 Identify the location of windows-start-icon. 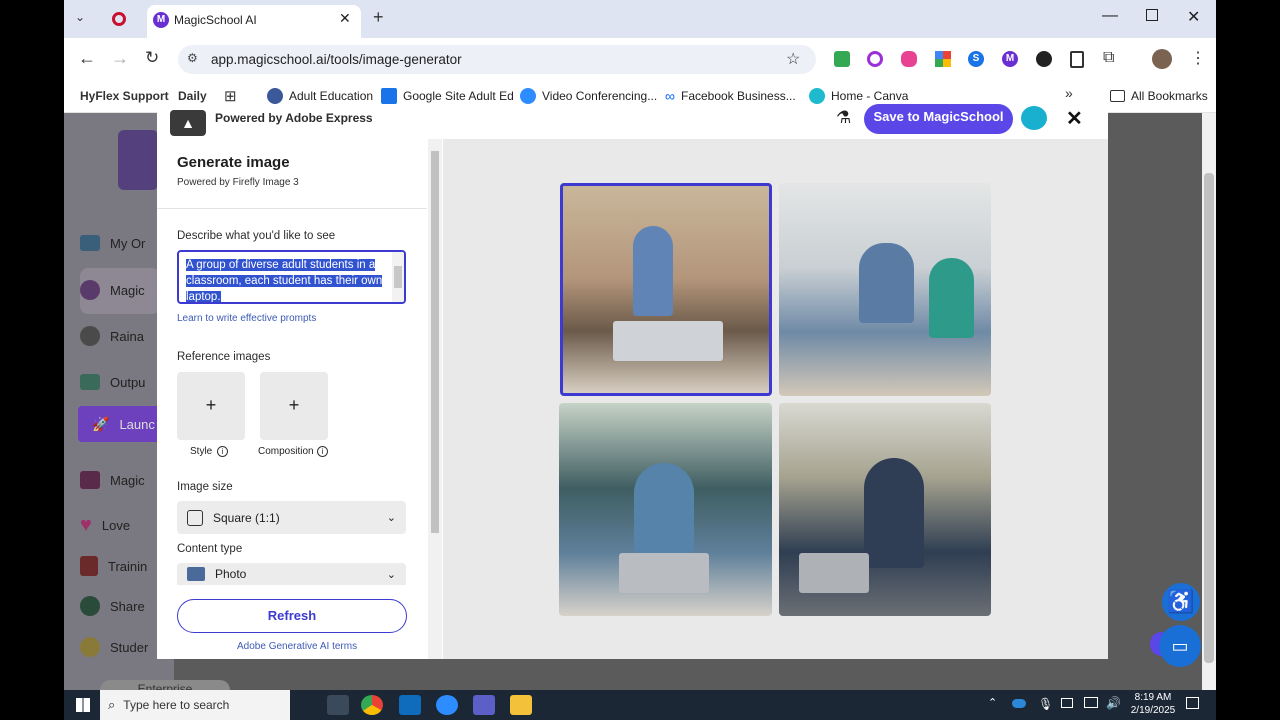
(83, 705).